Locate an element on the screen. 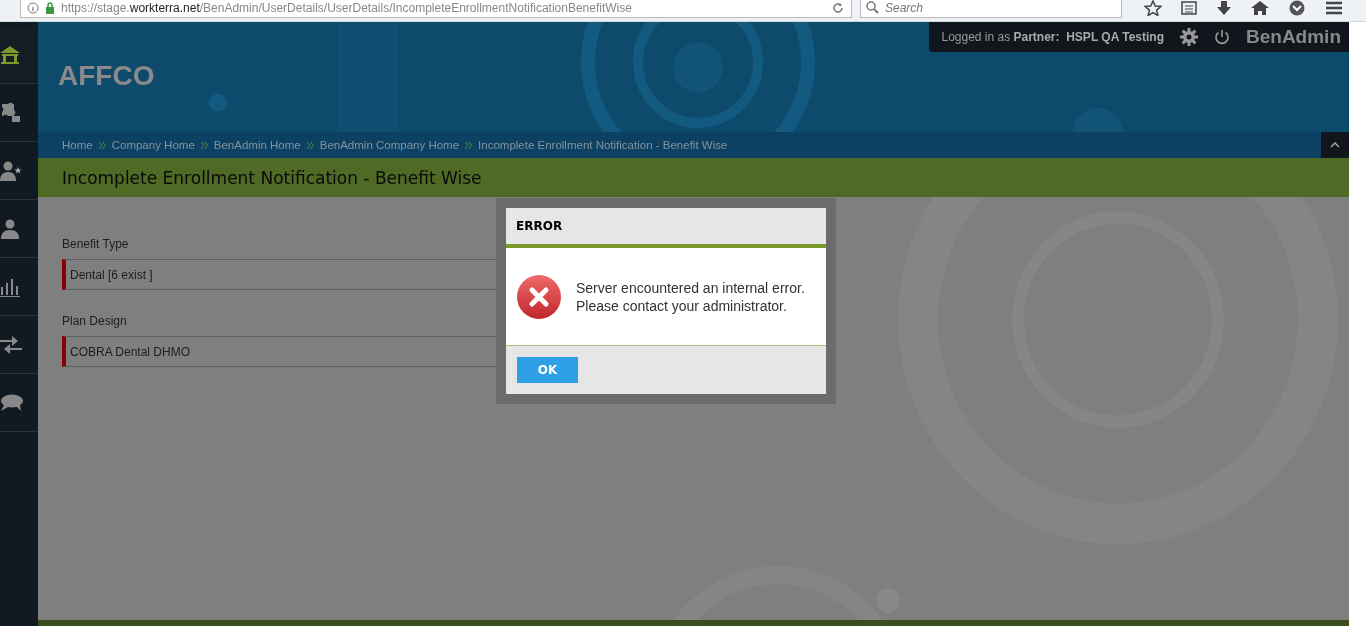  download-icon is located at coordinates (1224, 7).